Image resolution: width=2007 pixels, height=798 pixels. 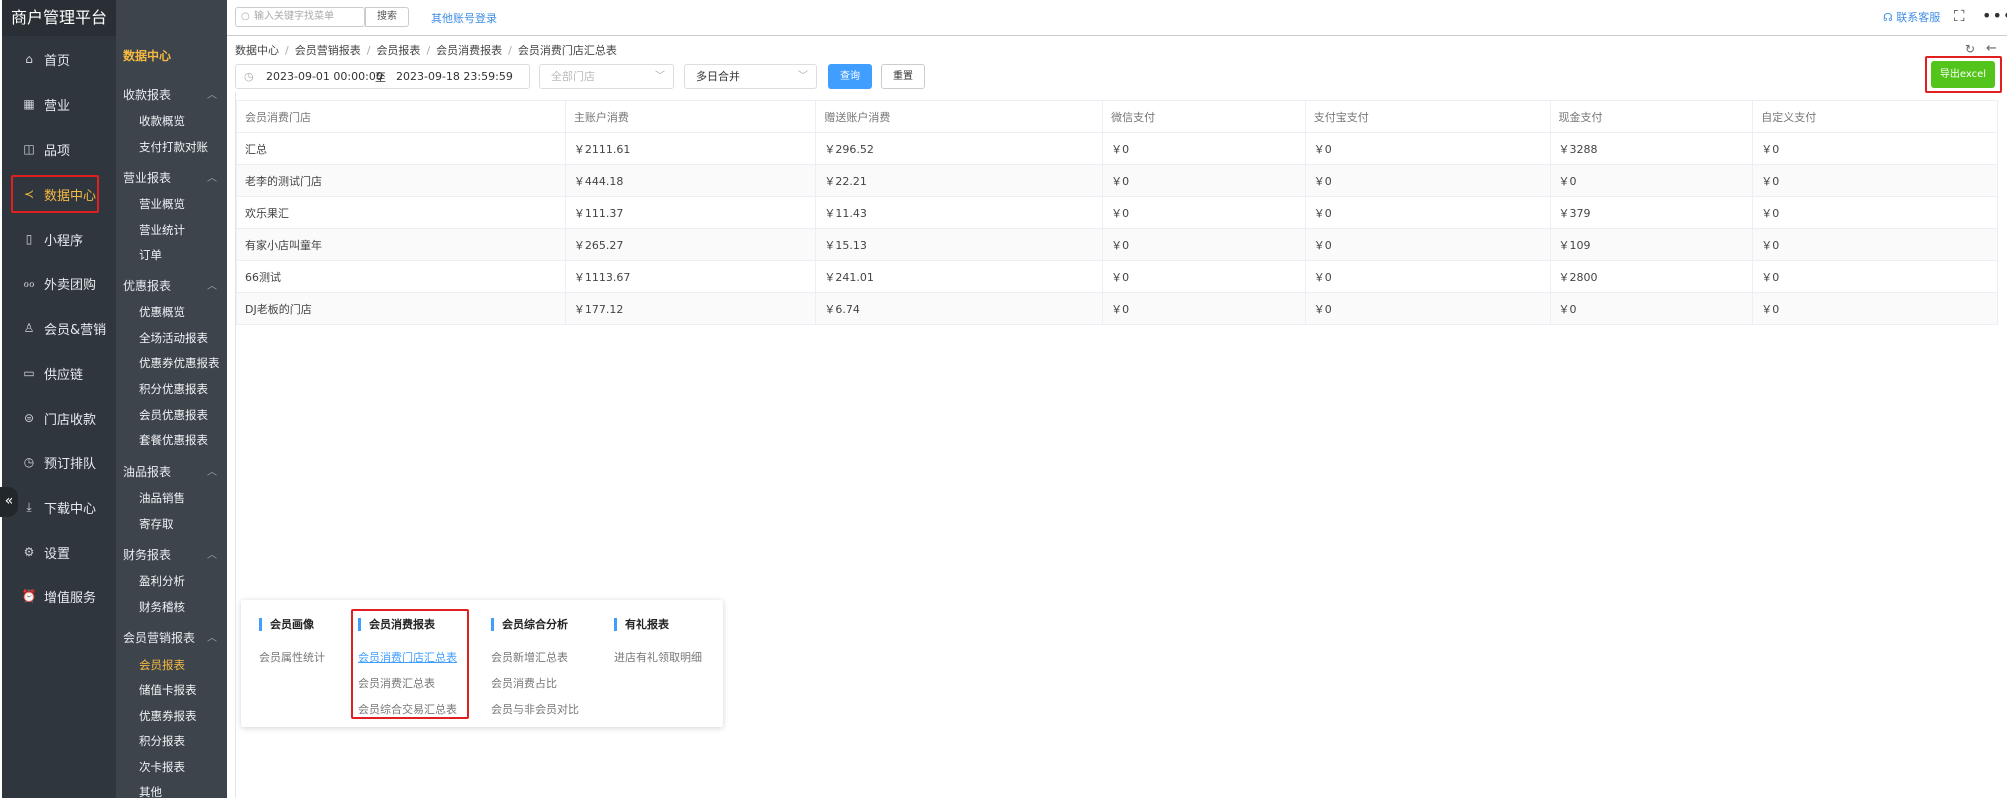 I want to click on breadcrumb-item: 会员消费报表, so click(x=469, y=50).